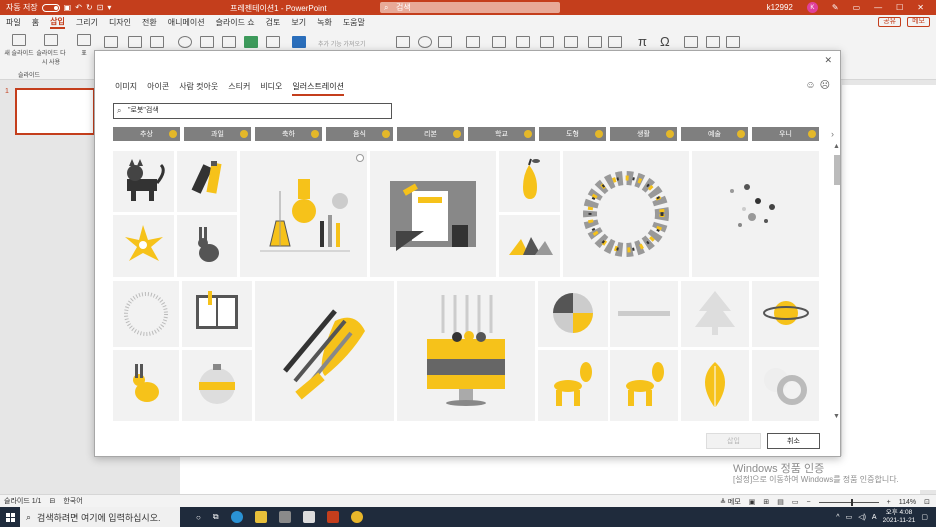 This screenshot has height=527, width=936. I want to click on tab-videos: 비디오, so click(271, 88).